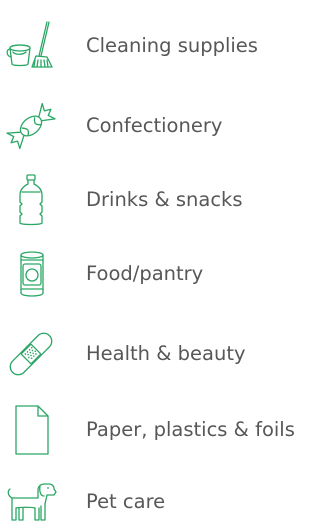  What do you see at coordinates (31, 200) in the screenshot?
I see `bottle-icon` at bounding box center [31, 200].